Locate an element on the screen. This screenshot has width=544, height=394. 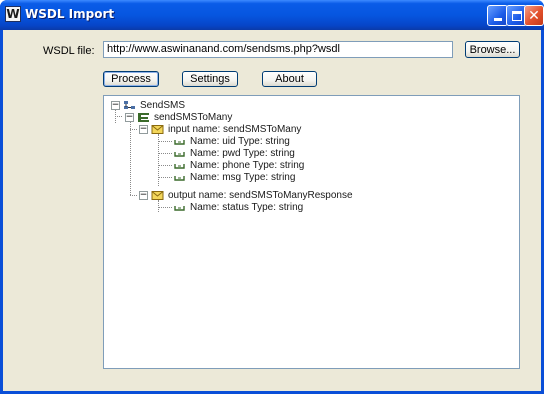
minimize-icon is located at coordinates (497, 19).